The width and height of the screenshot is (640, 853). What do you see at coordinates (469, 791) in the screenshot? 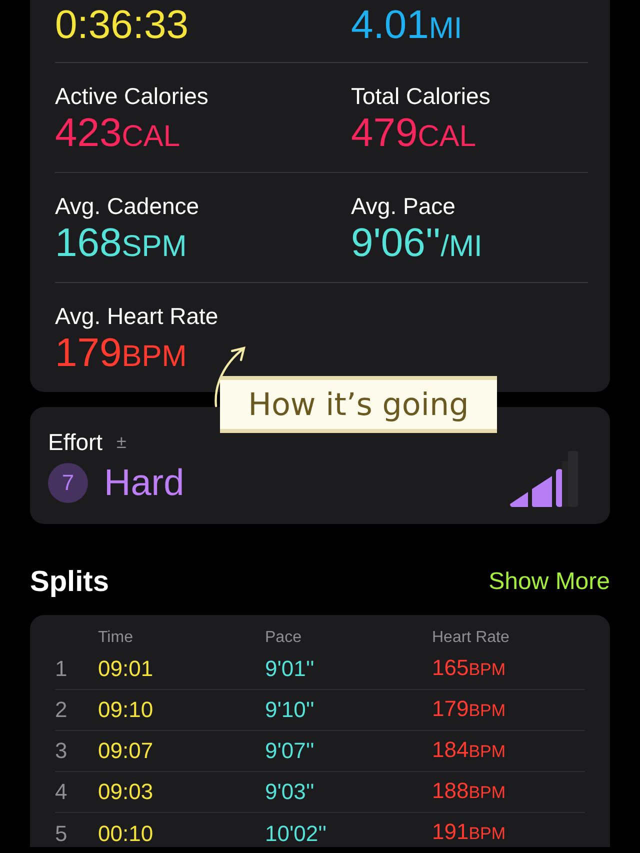
I see `split-heart-rate: 188BPM` at bounding box center [469, 791].